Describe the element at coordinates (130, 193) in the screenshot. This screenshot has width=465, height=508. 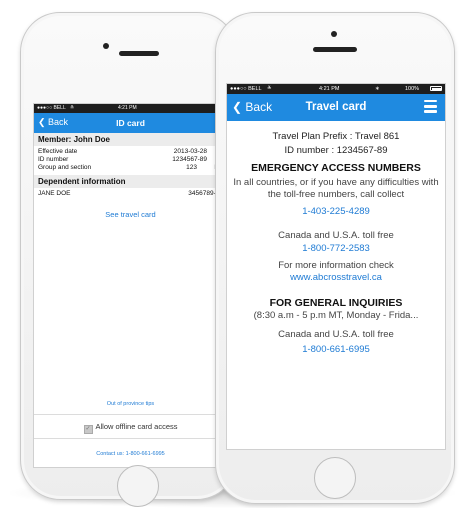
I see `dependent-row: JANE DOE 3456789-41` at that location.